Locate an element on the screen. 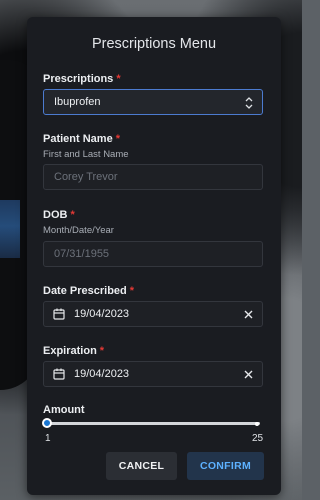 The width and height of the screenshot is (320, 500). patient-name-label: Patient Name * is located at coordinates (81, 139).